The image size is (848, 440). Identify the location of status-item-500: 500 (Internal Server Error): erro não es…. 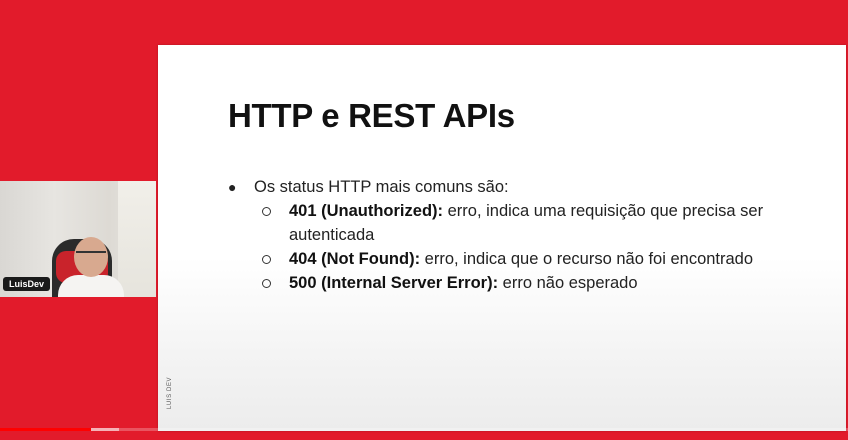
(545, 283).